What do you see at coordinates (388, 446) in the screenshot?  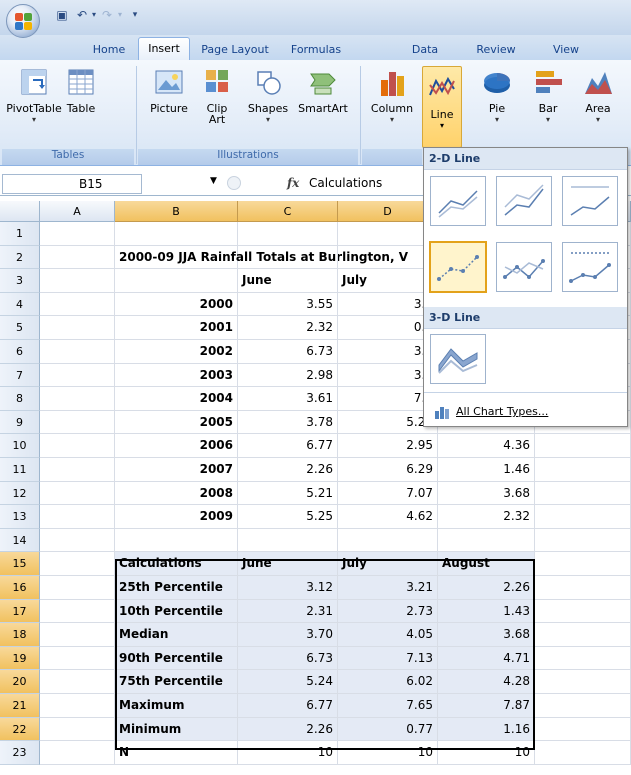 I see `cell: 2.95` at bounding box center [388, 446].